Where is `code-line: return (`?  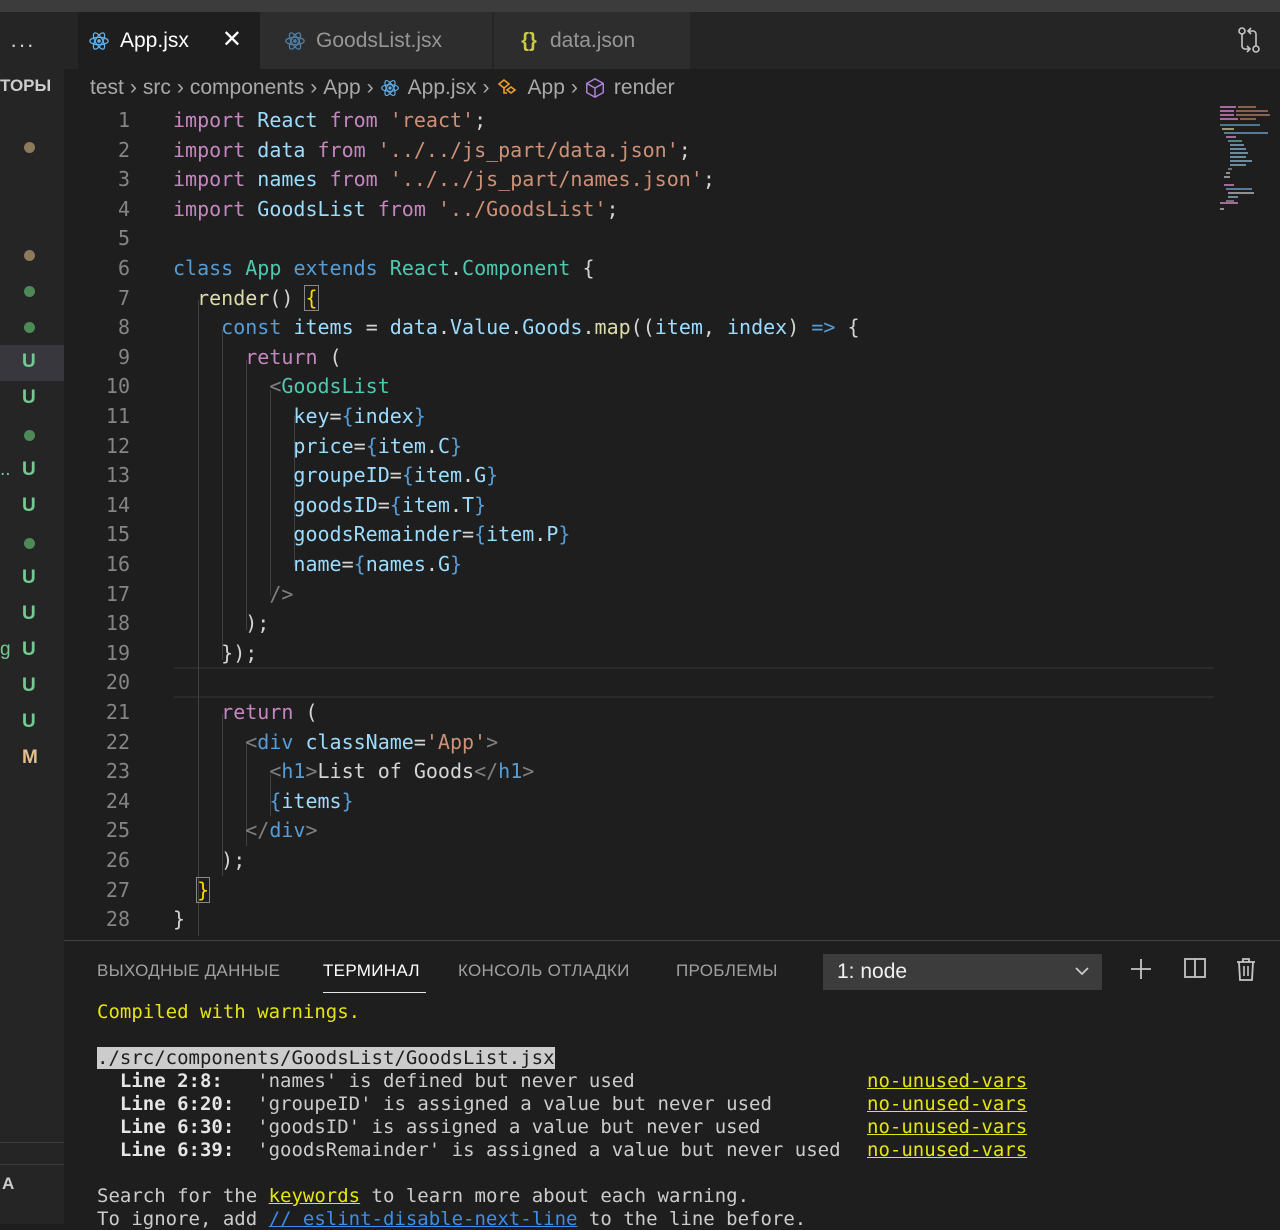
code-line: return ( is located at coordinates (257, 357).